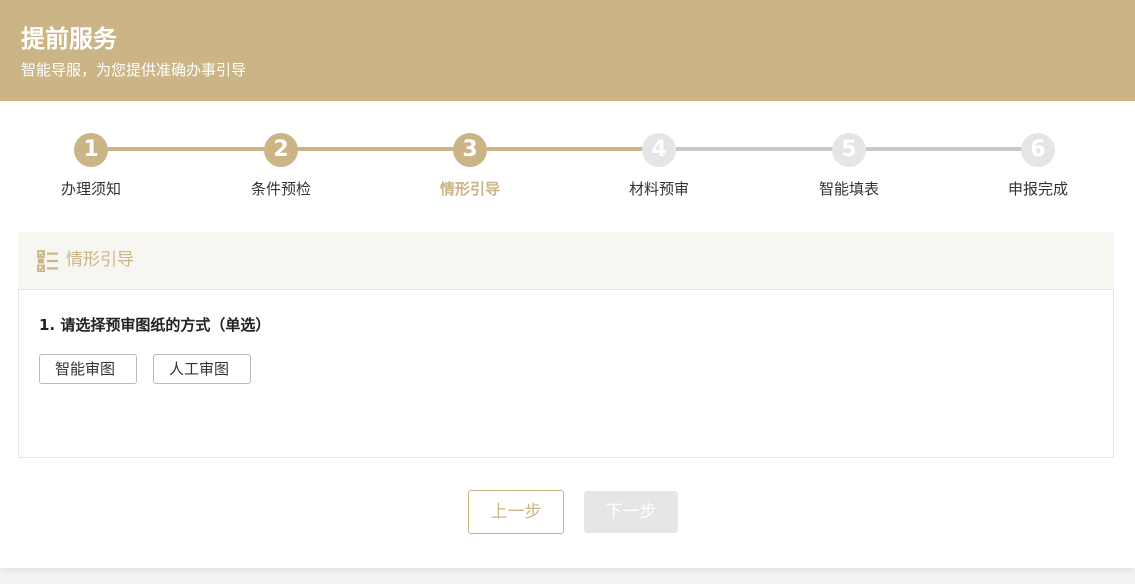 The image size is (1135, 584). Describe the element at coordinates (469, 189) in the screenshot. I see `step-3-label: 情形引导` at that location.